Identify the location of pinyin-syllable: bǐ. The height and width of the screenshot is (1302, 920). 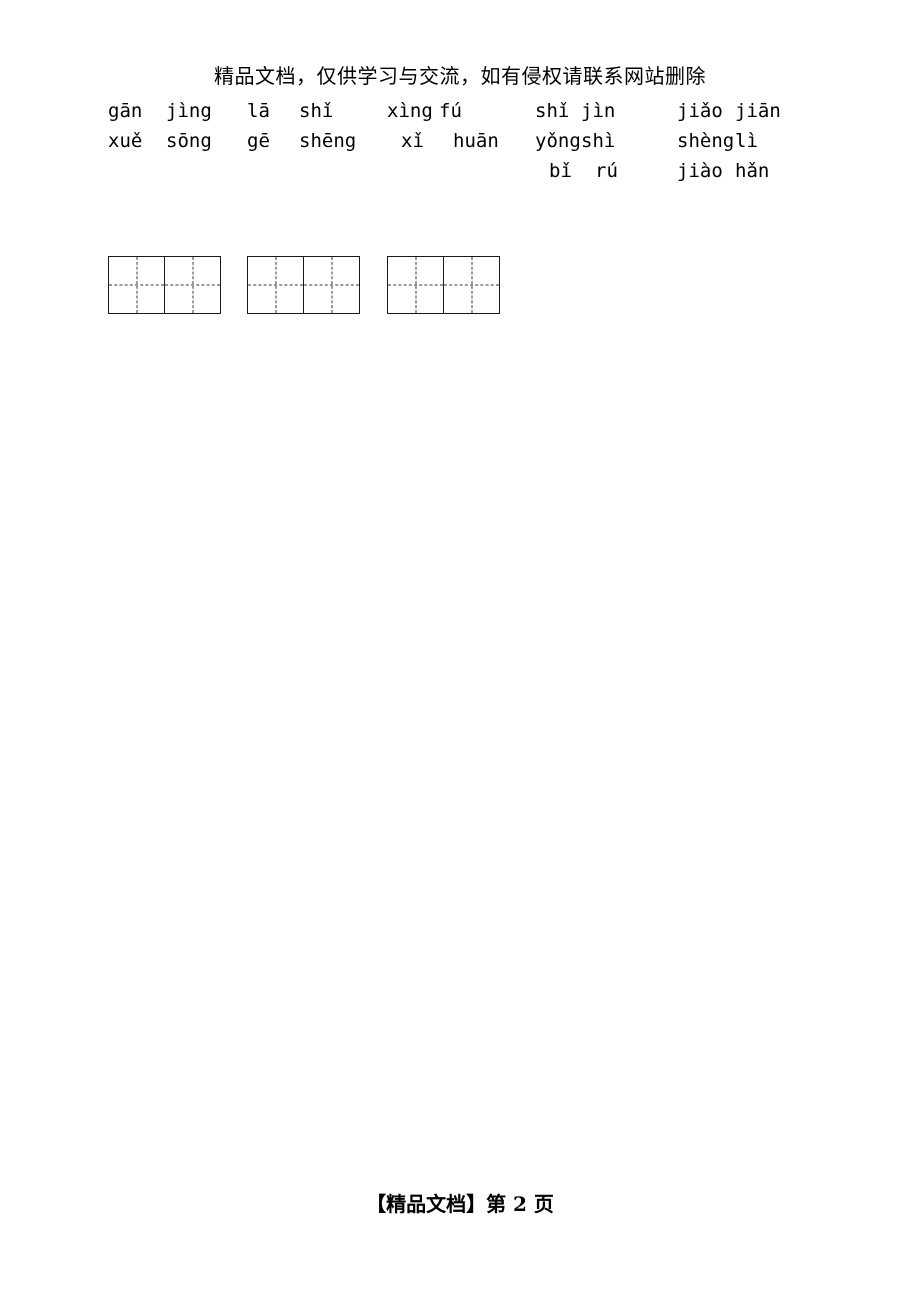
(560, 171).